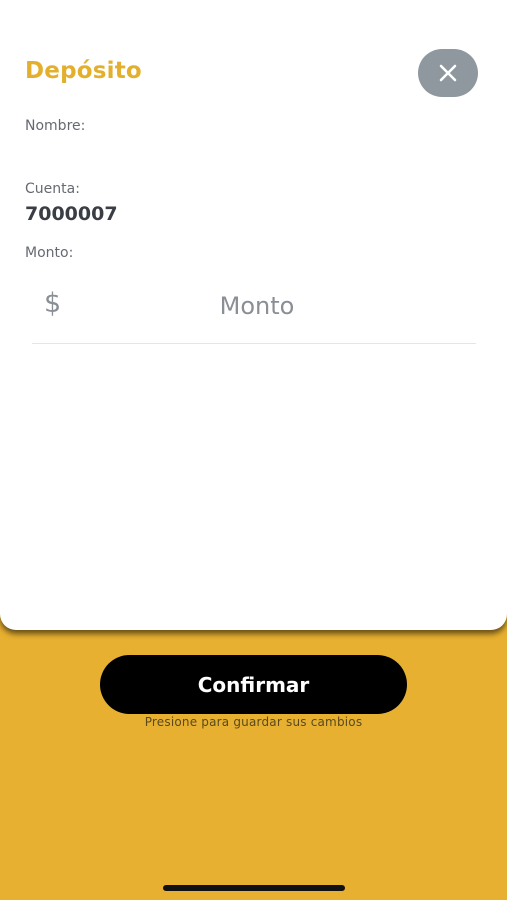 The height and width of the screenshot is (900, 507). Describe the element at coordinates (253, 684) in the screenshot. I see `confirm-button: Confirmar` at that location.